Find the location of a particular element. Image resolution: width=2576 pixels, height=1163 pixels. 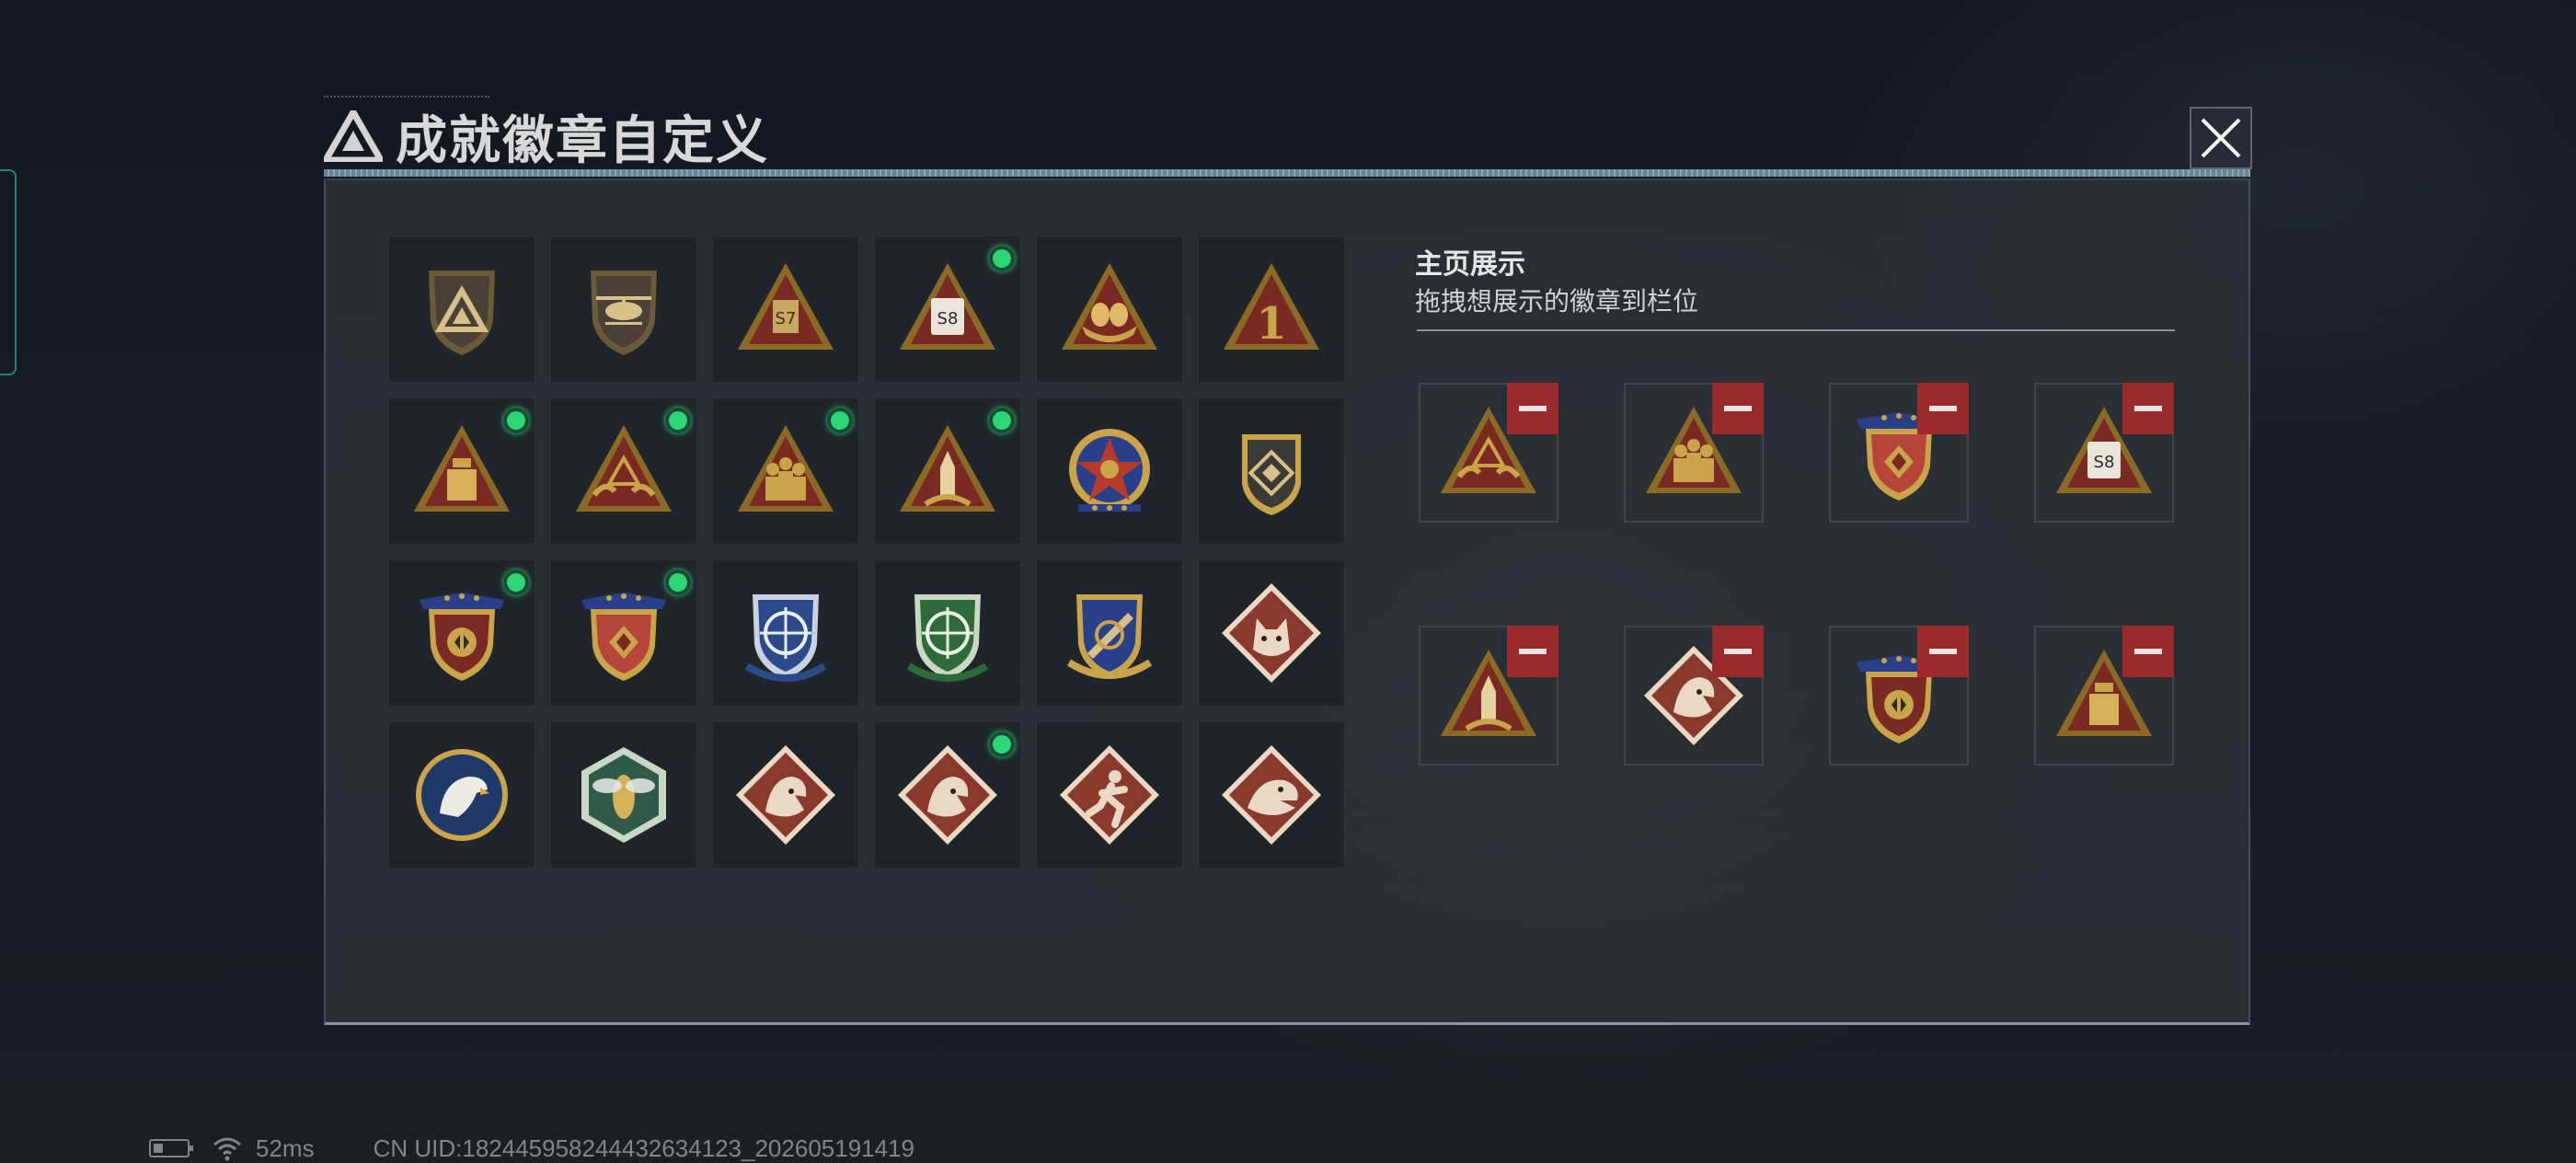

badge-cell-blue-crosshair-shield-badge is located at coordinates (785, 633).